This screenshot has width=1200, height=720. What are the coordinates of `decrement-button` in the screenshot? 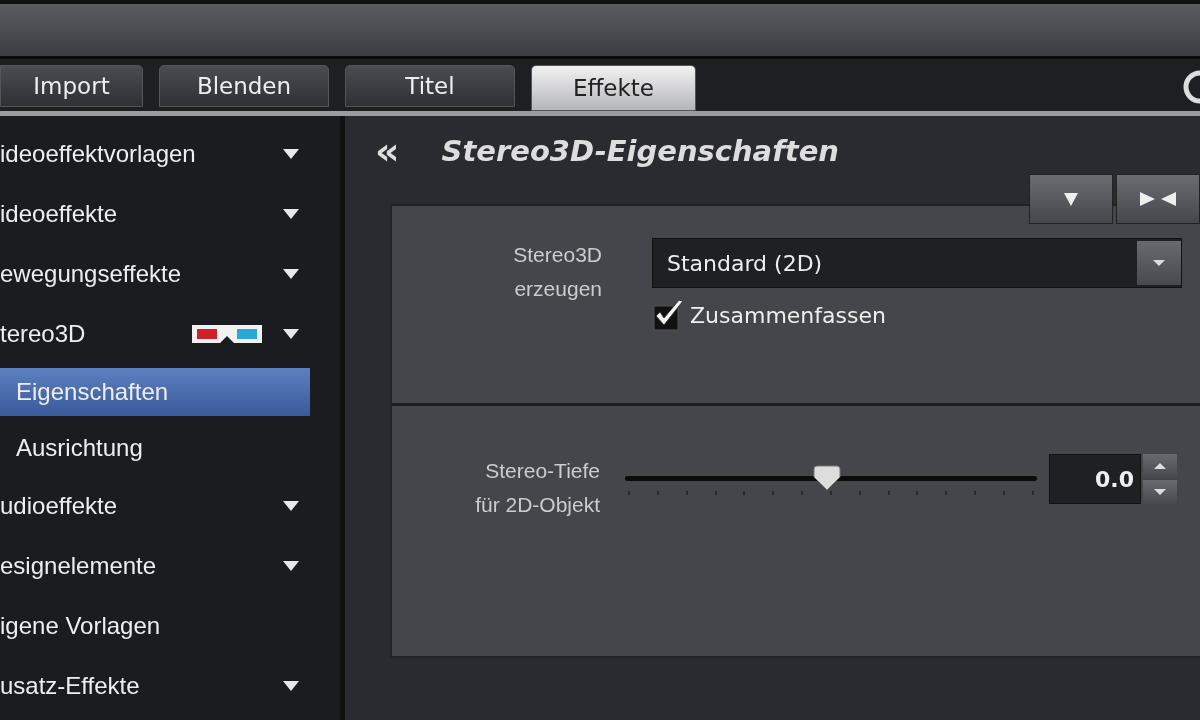 It's located at (1160, 492).